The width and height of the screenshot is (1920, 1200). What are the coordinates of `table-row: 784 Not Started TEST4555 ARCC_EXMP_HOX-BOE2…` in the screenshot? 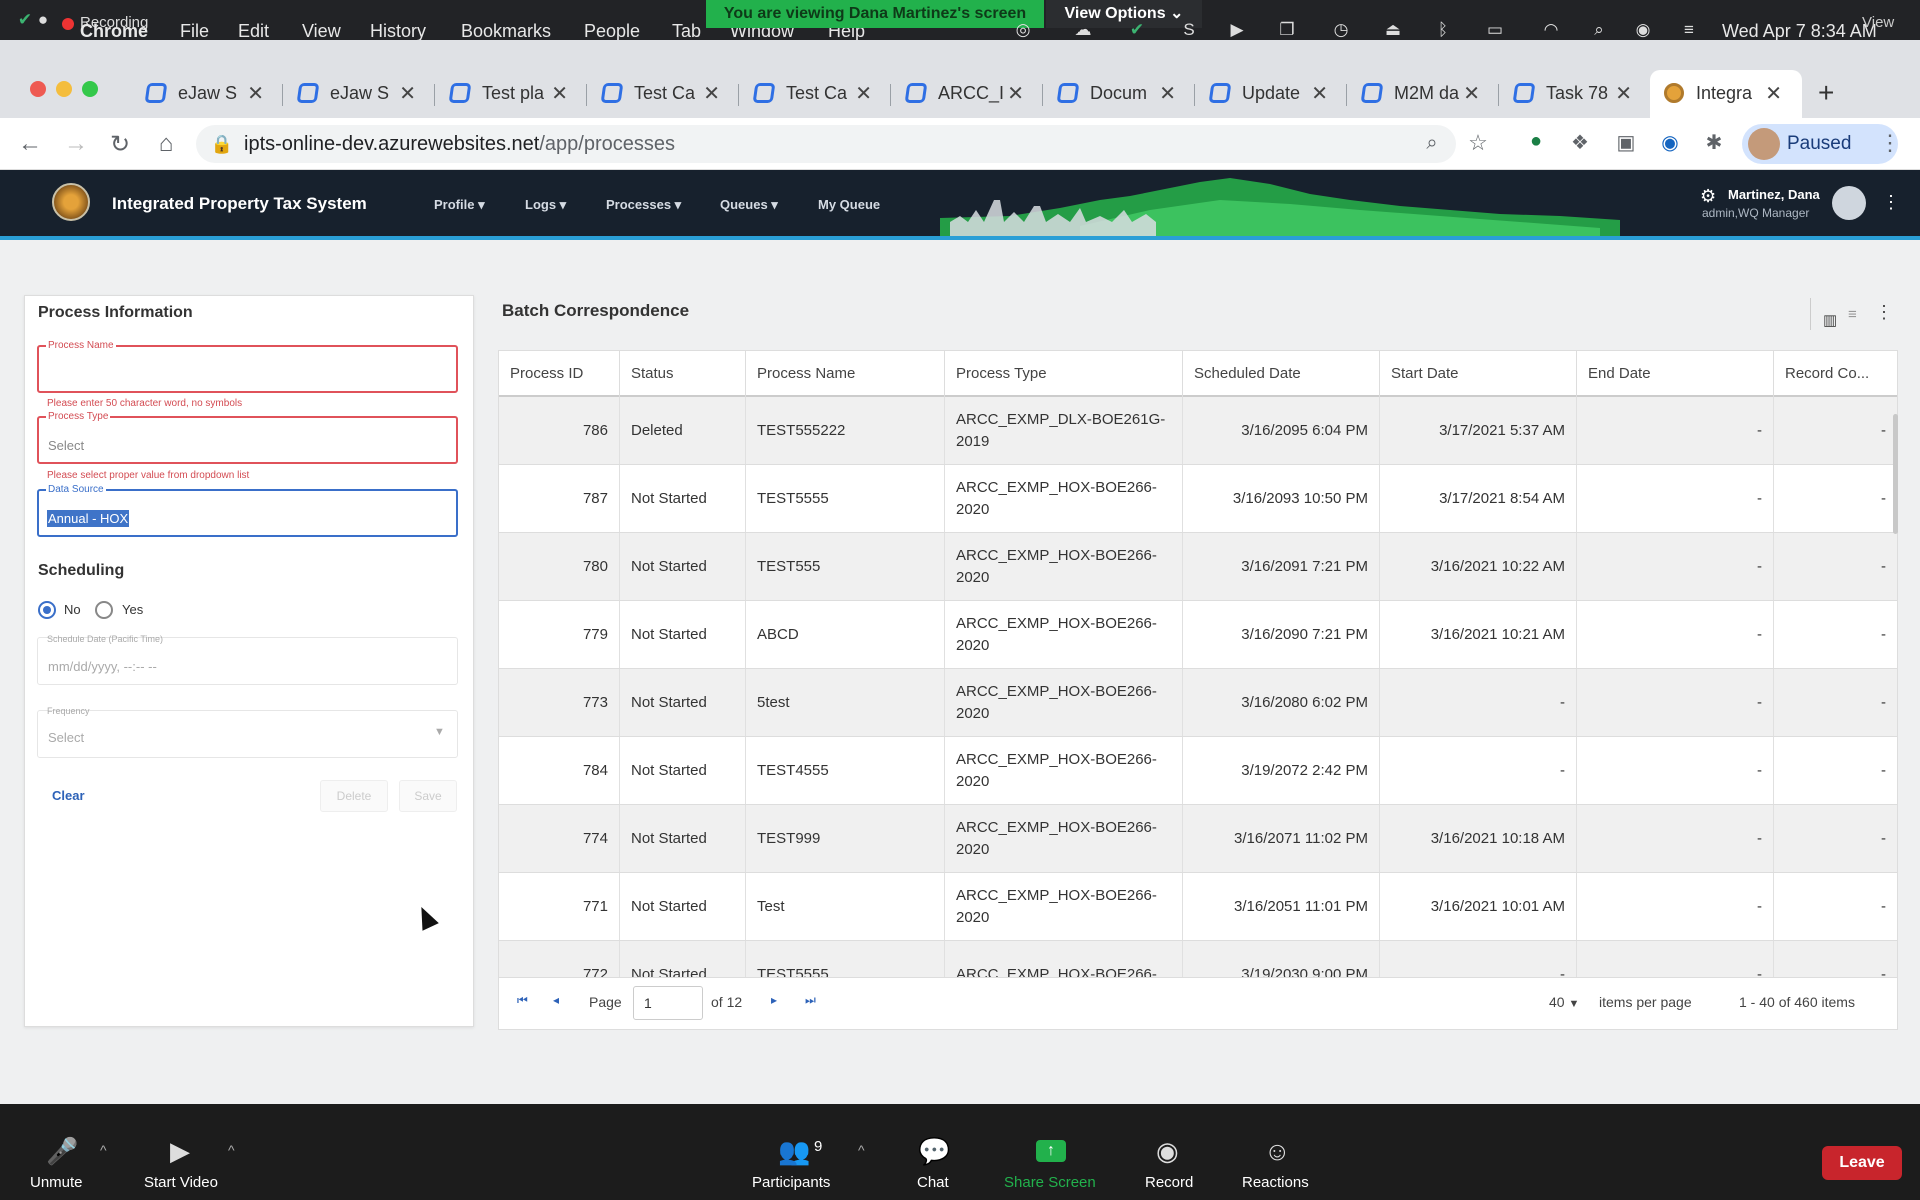 It's located at (1198, 771).